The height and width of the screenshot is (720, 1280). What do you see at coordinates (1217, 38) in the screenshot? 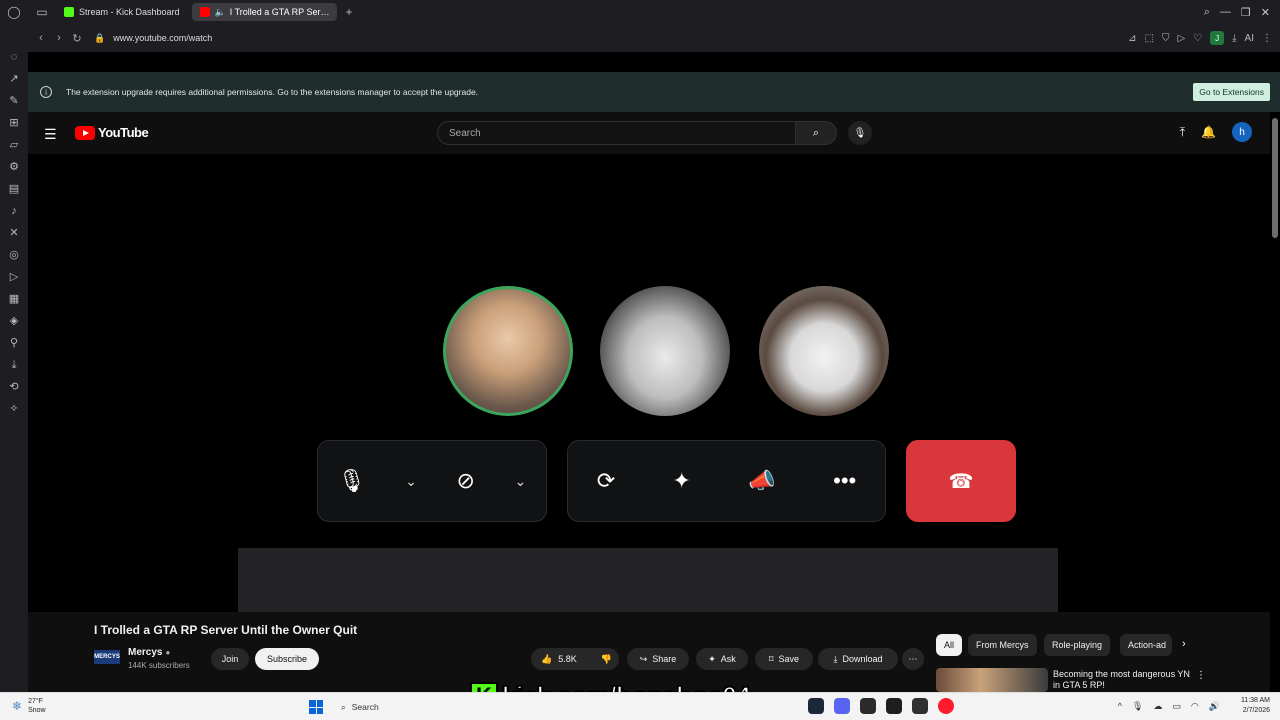
I see `profile-icon: J` at bounding box center [1217, 38].